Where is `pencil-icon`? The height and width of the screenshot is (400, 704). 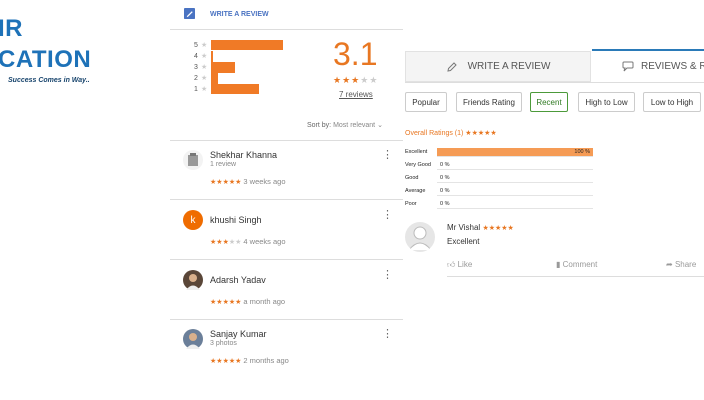
pencil-icon is located at coordinates (451, 66).